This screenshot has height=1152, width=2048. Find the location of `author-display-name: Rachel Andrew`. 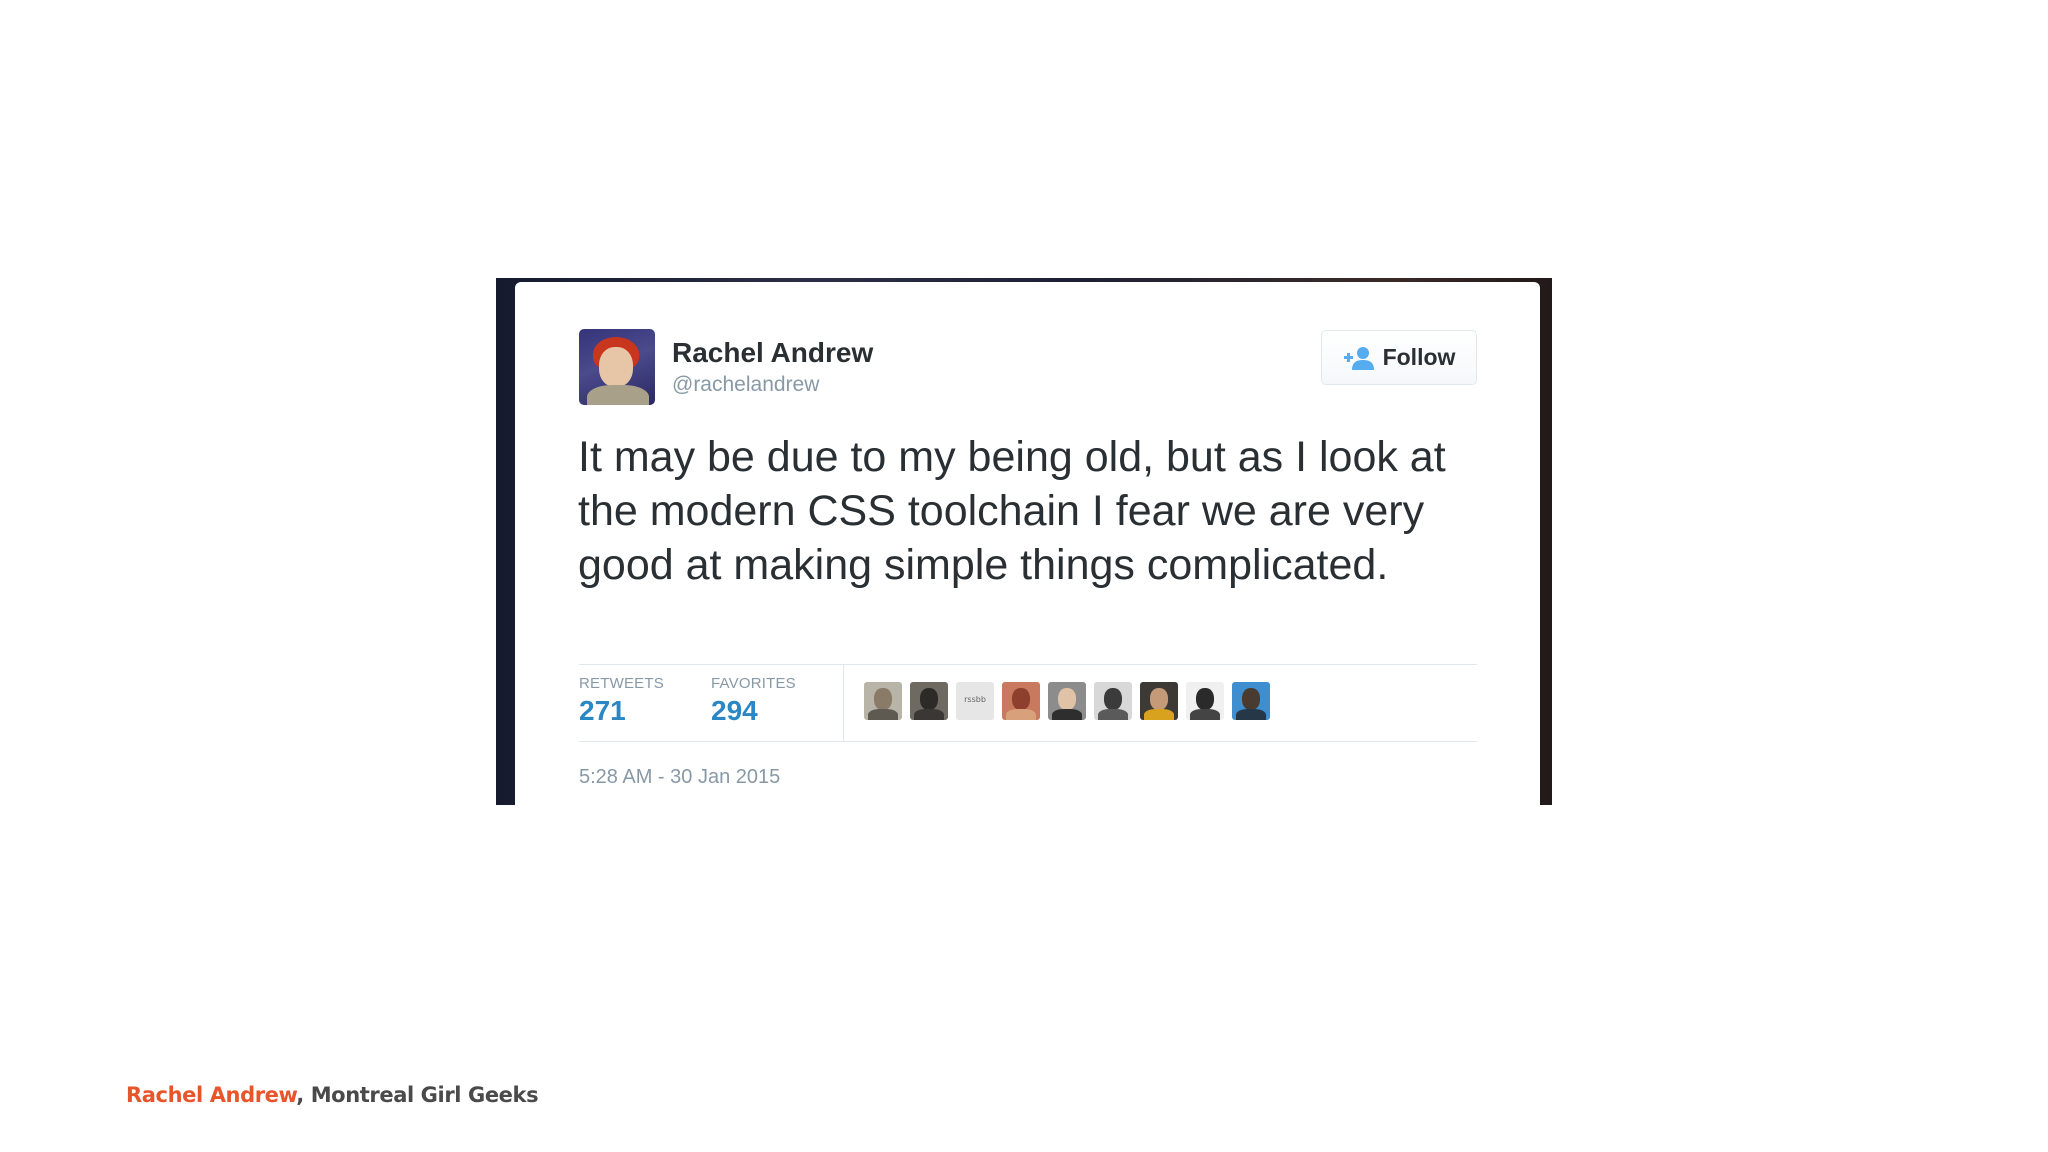

author-display-name: Rachel Andrew is located at coordinates (772, 353).